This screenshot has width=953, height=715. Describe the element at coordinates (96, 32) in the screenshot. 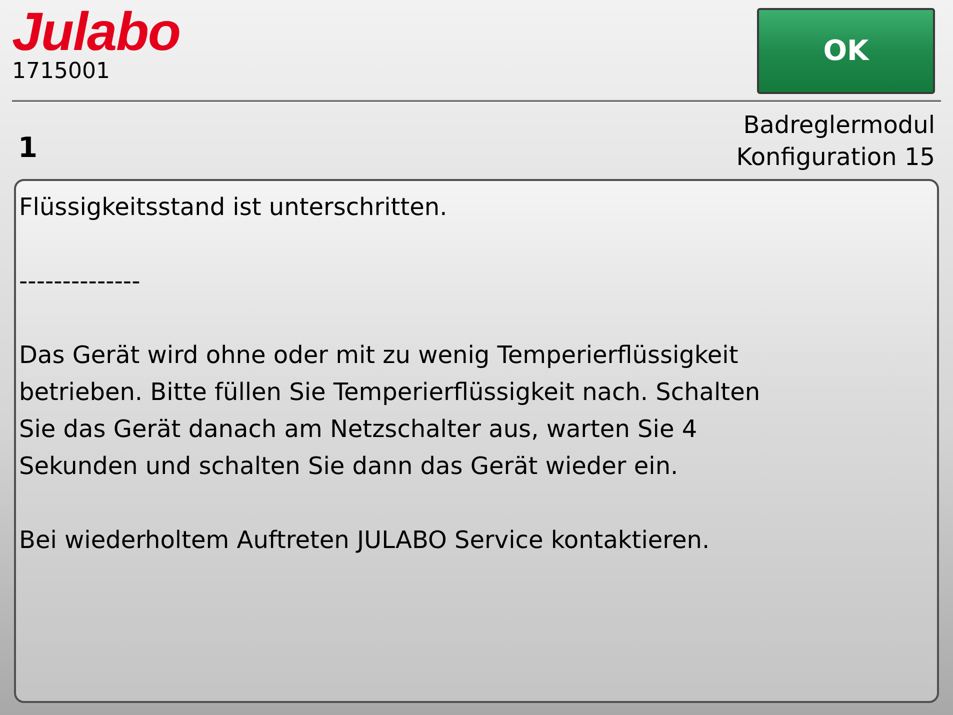

I see `logo: Julabo` at that location.